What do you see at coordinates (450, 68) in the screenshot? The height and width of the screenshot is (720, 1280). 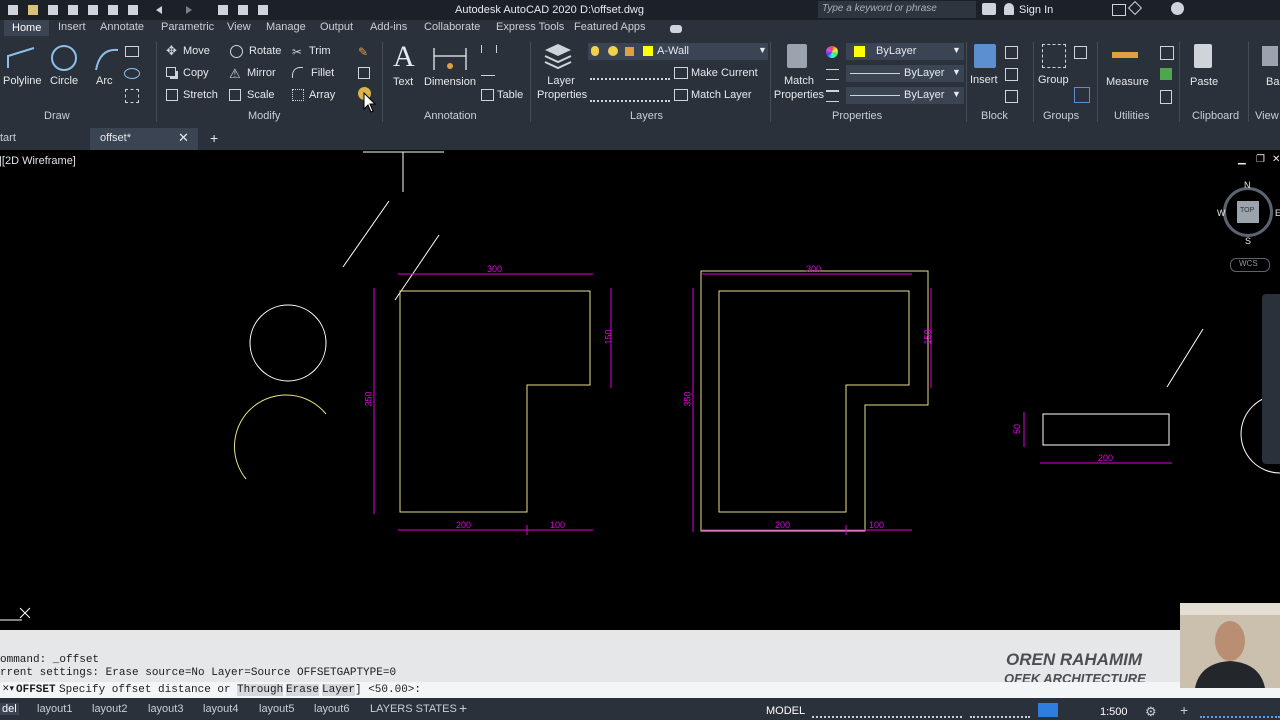 I see `dimension-button: Dimension` at bounding box center [450, 68].